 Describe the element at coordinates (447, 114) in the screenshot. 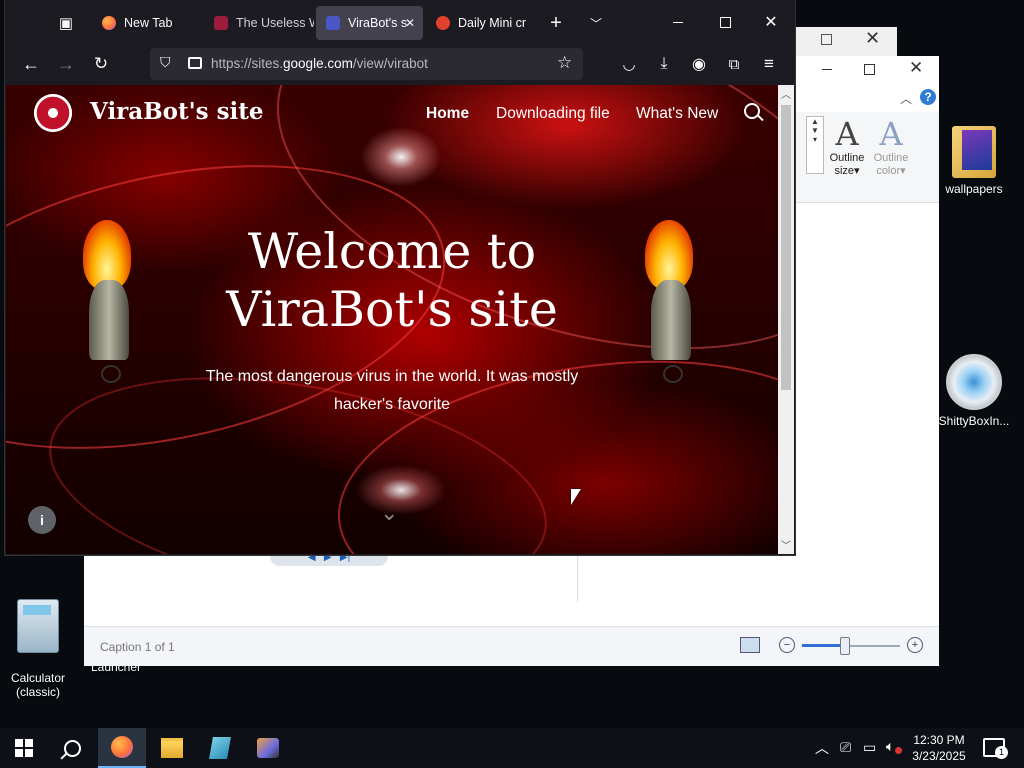

I see `nav-home: Home` at that location.